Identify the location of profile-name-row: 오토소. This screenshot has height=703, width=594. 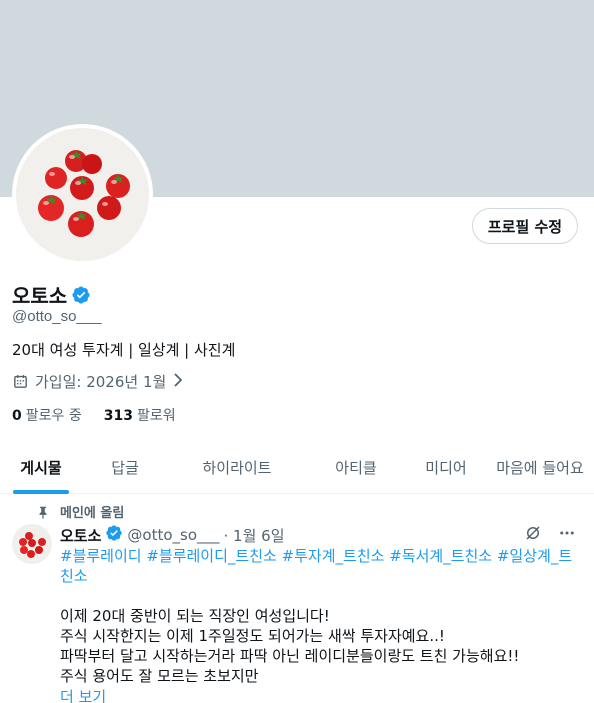
(51, 294).